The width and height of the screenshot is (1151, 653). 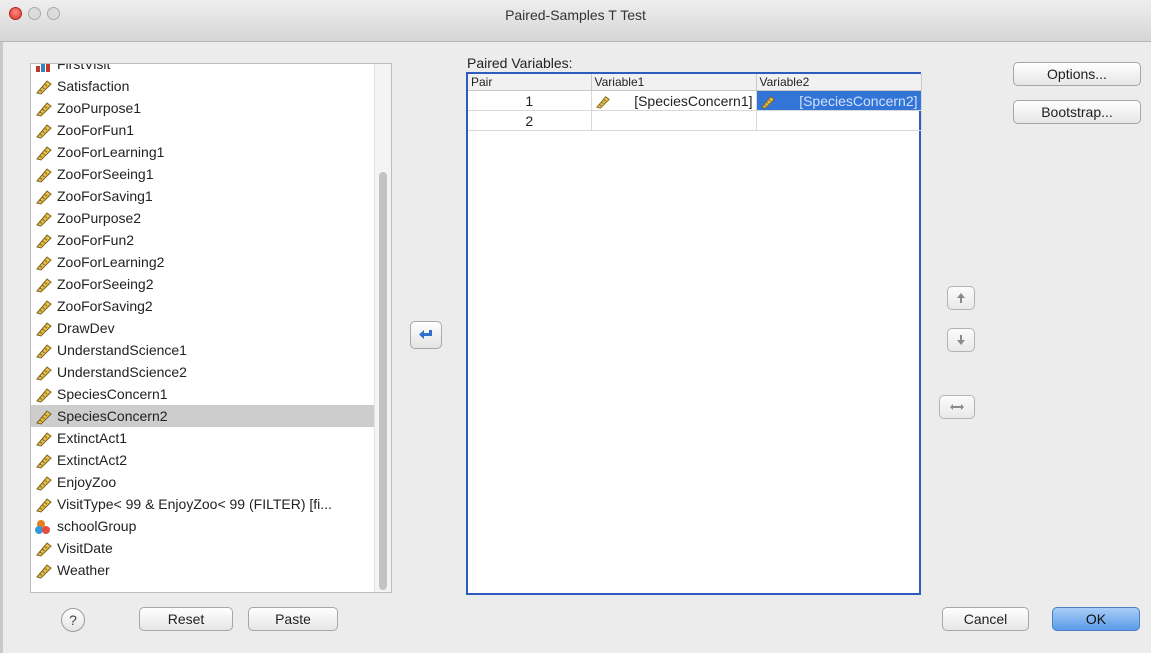 What do you see at coordinates (1096, 619) in the screenshot?
I see `ok-button: OK` at bounding box center [1096, 619].